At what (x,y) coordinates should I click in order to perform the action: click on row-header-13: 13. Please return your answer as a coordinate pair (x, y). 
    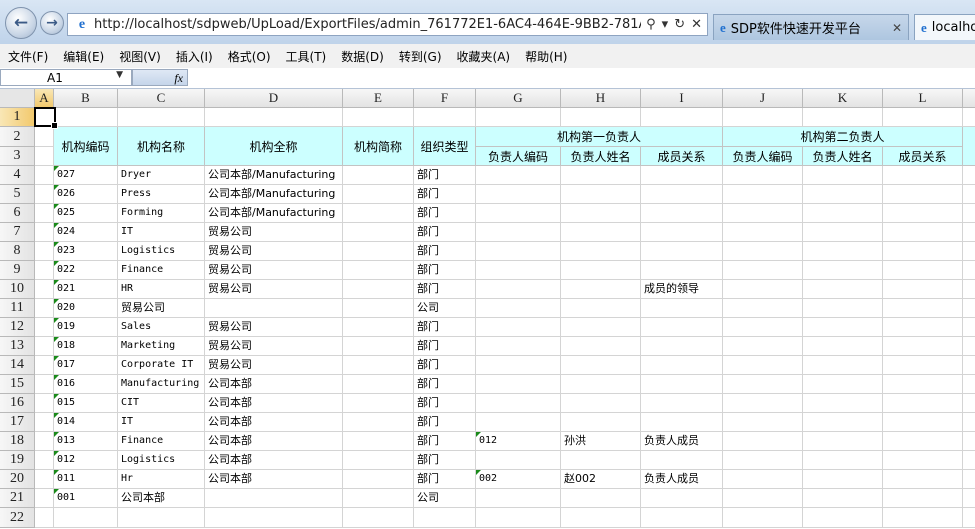
    Looking at the image, I should click on (17, 346).